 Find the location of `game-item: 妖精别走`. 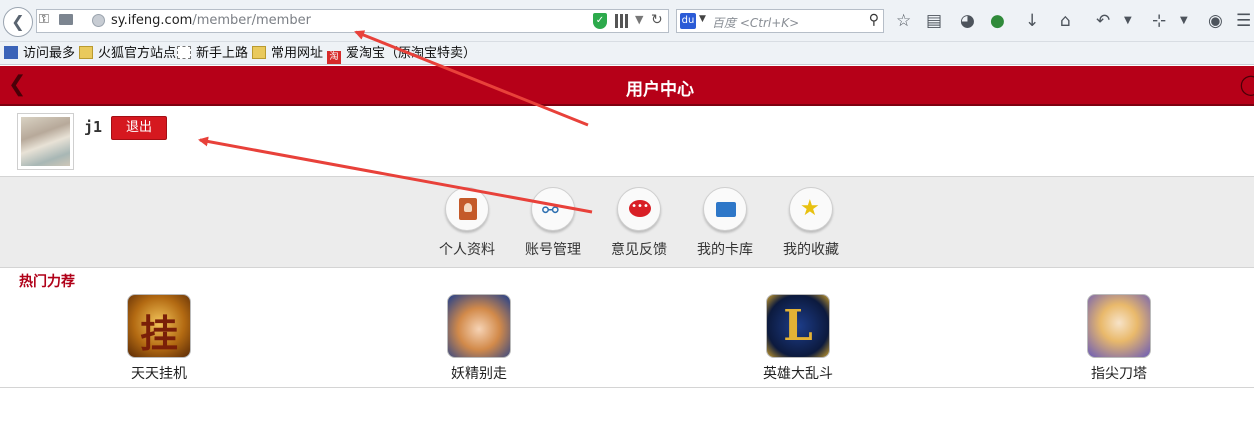

game-item: 妖精别走 is located at coordinates (479, 338).